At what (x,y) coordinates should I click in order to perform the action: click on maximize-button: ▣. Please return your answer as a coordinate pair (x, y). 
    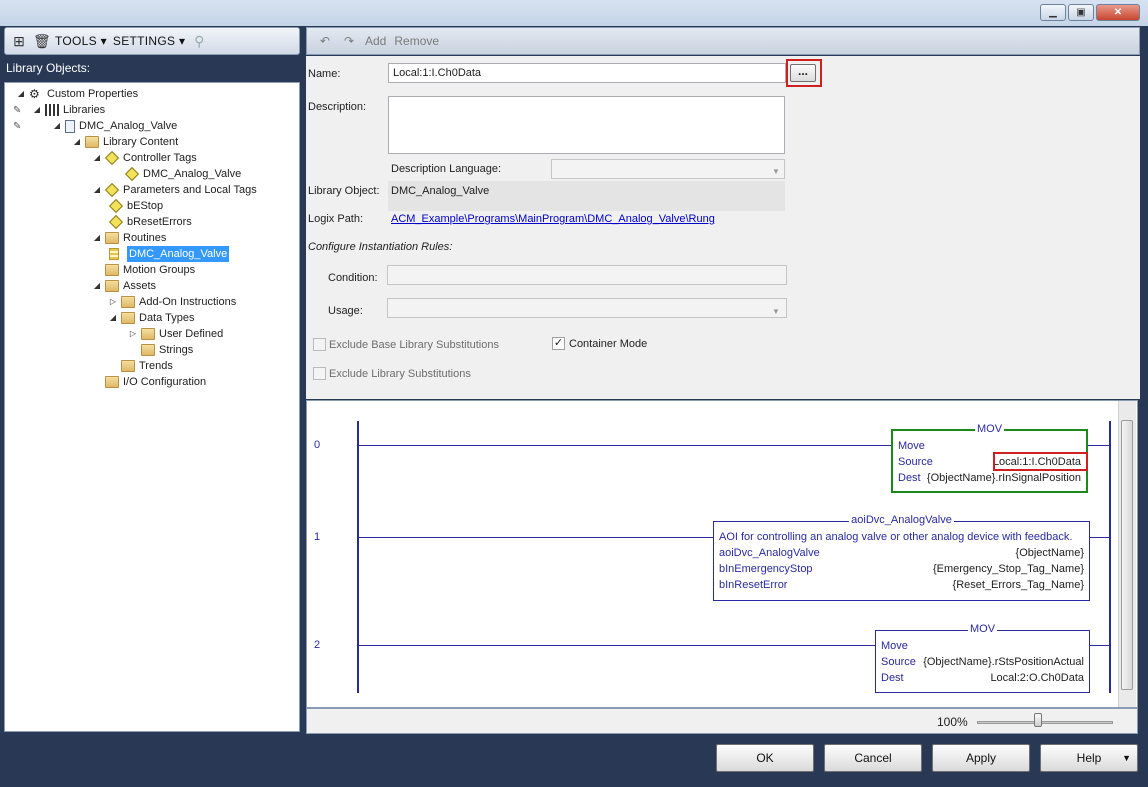
    Looking at the image, I should click on (1081, 12).